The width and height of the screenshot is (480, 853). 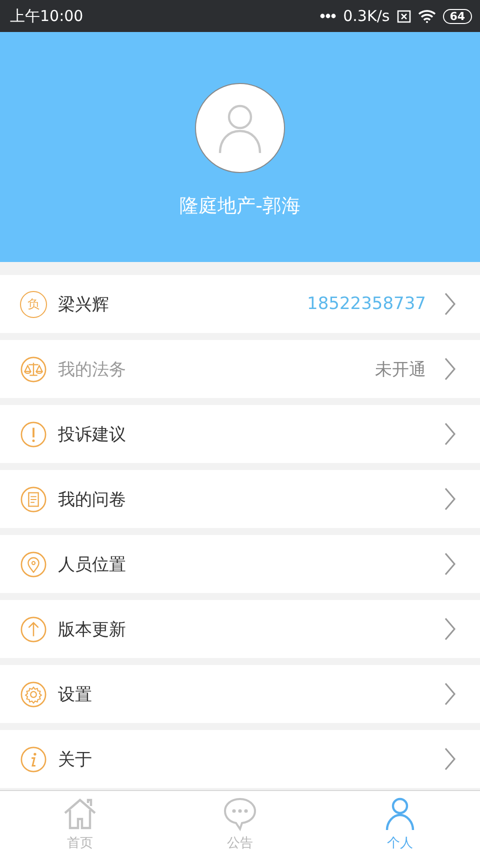 What do you see at coordinates (240, 206) in the screenshot?
I see `profile-name: 隆庭地产-郭海` at bounding box center [240, 206].